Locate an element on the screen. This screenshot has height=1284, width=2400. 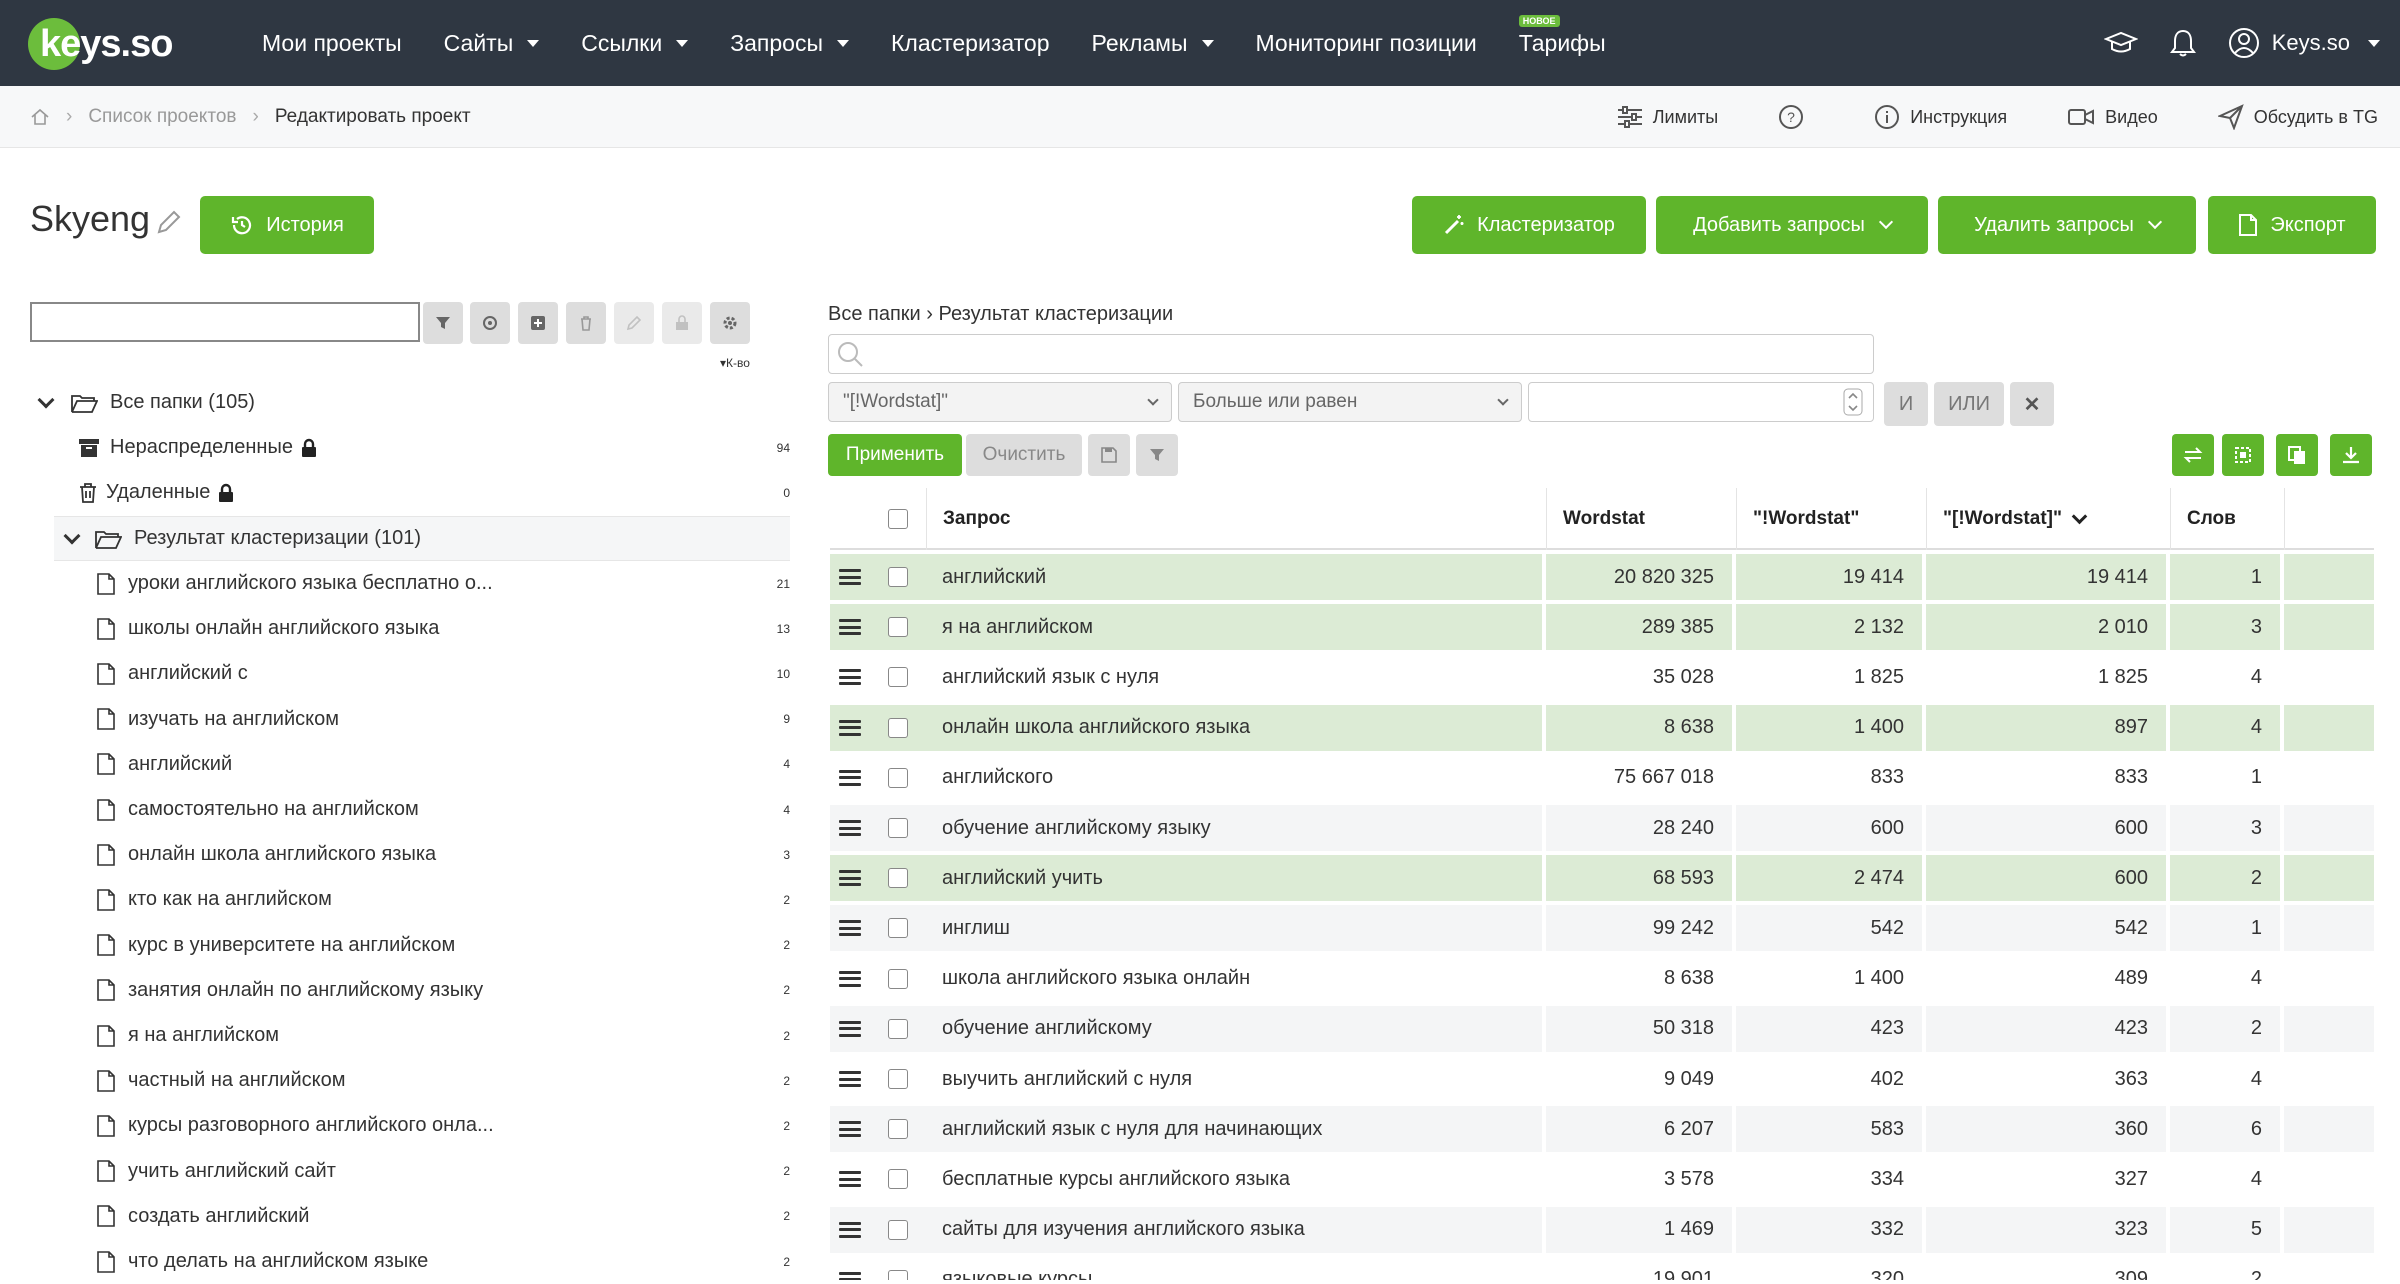
settings-button is located at coordinates (730, 323).